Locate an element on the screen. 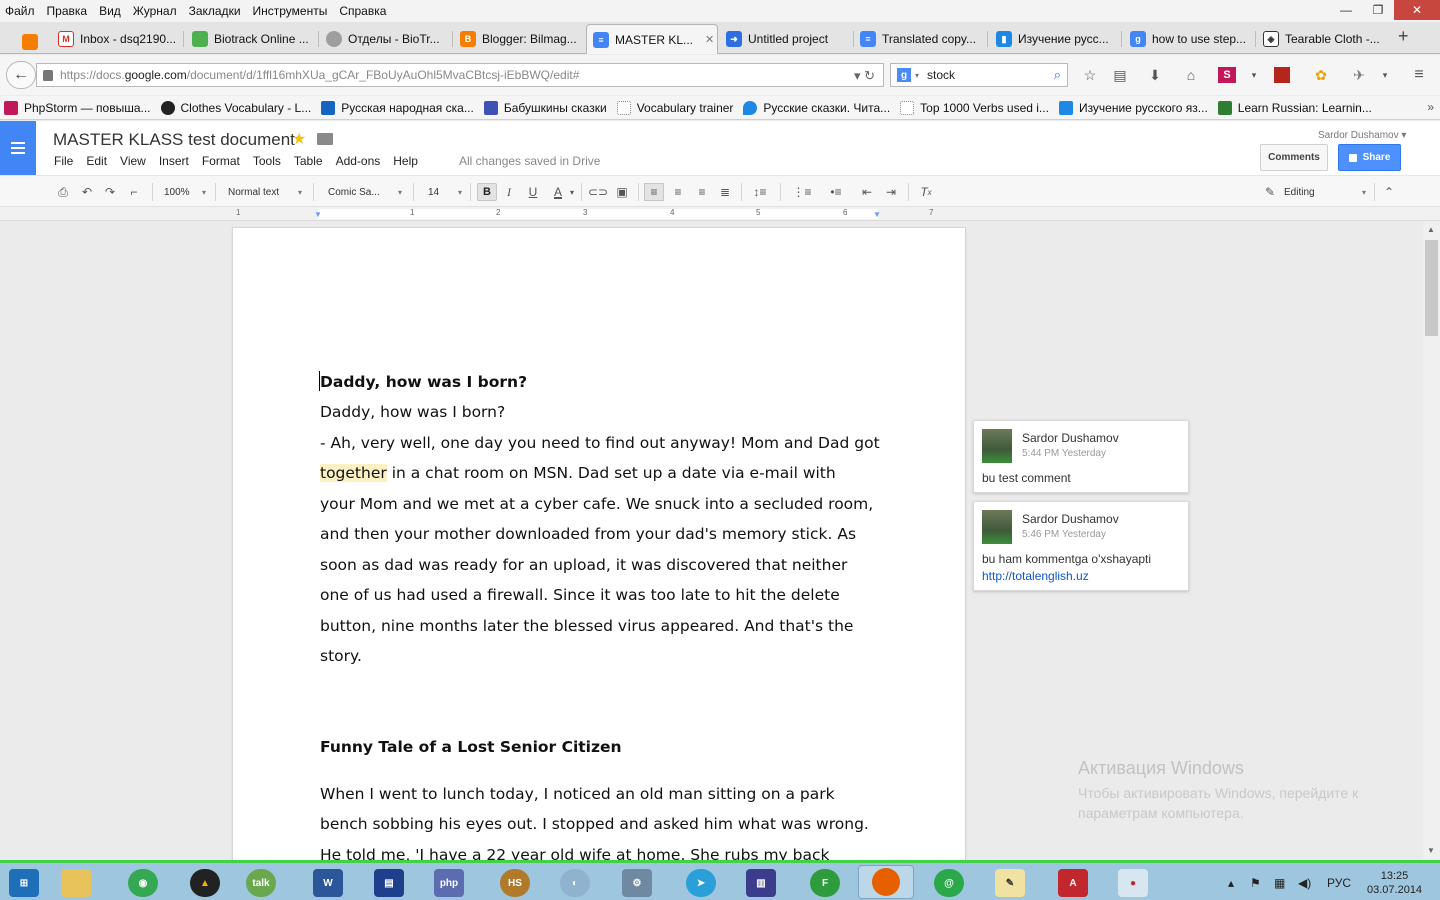 The width and height of the screenshot is (1440, 900). decrease-indent-icon: ⇤ is located at coordinates (867, 192).